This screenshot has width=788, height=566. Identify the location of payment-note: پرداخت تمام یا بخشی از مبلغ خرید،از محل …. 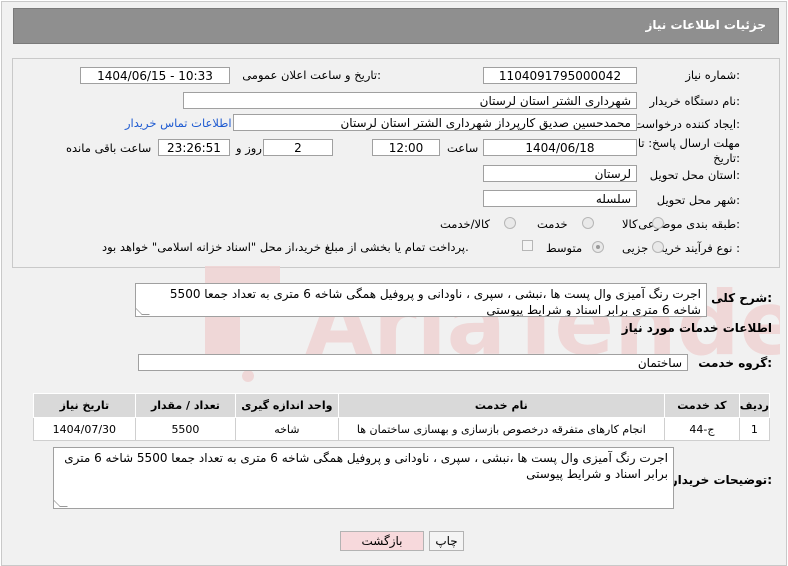
(285, 247).